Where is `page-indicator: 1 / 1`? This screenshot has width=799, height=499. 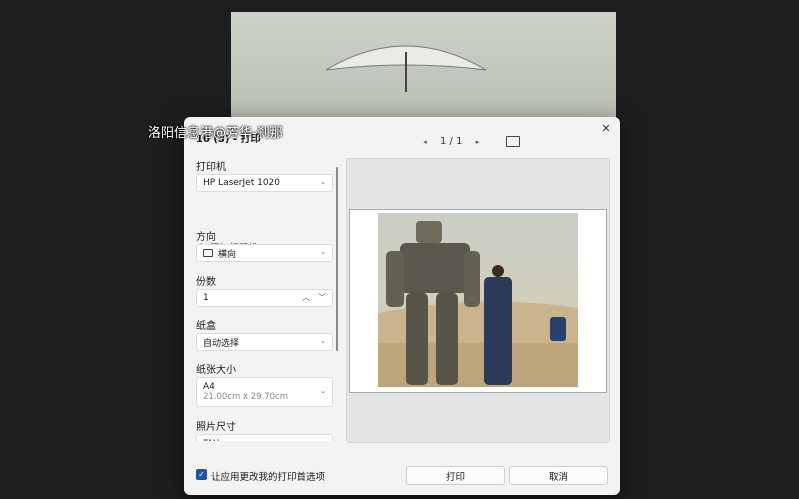 page-indicator: 1 / 1 is located at coordinates (451, 141).